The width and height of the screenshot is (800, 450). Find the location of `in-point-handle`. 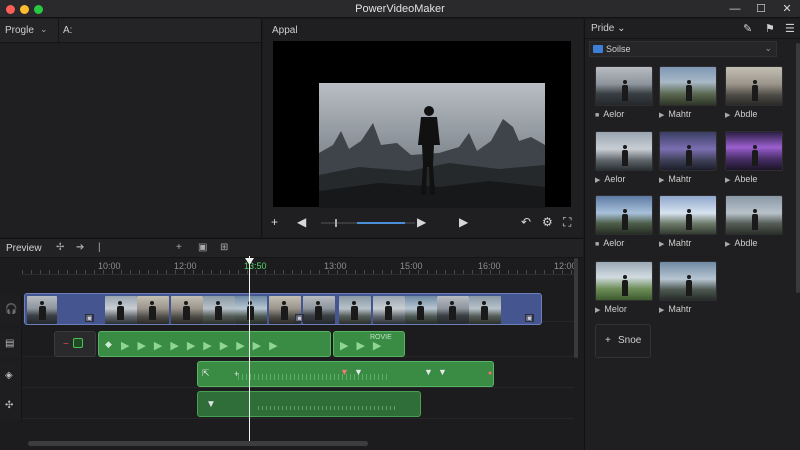

in-point-handle is located at coordinates (336, 223).